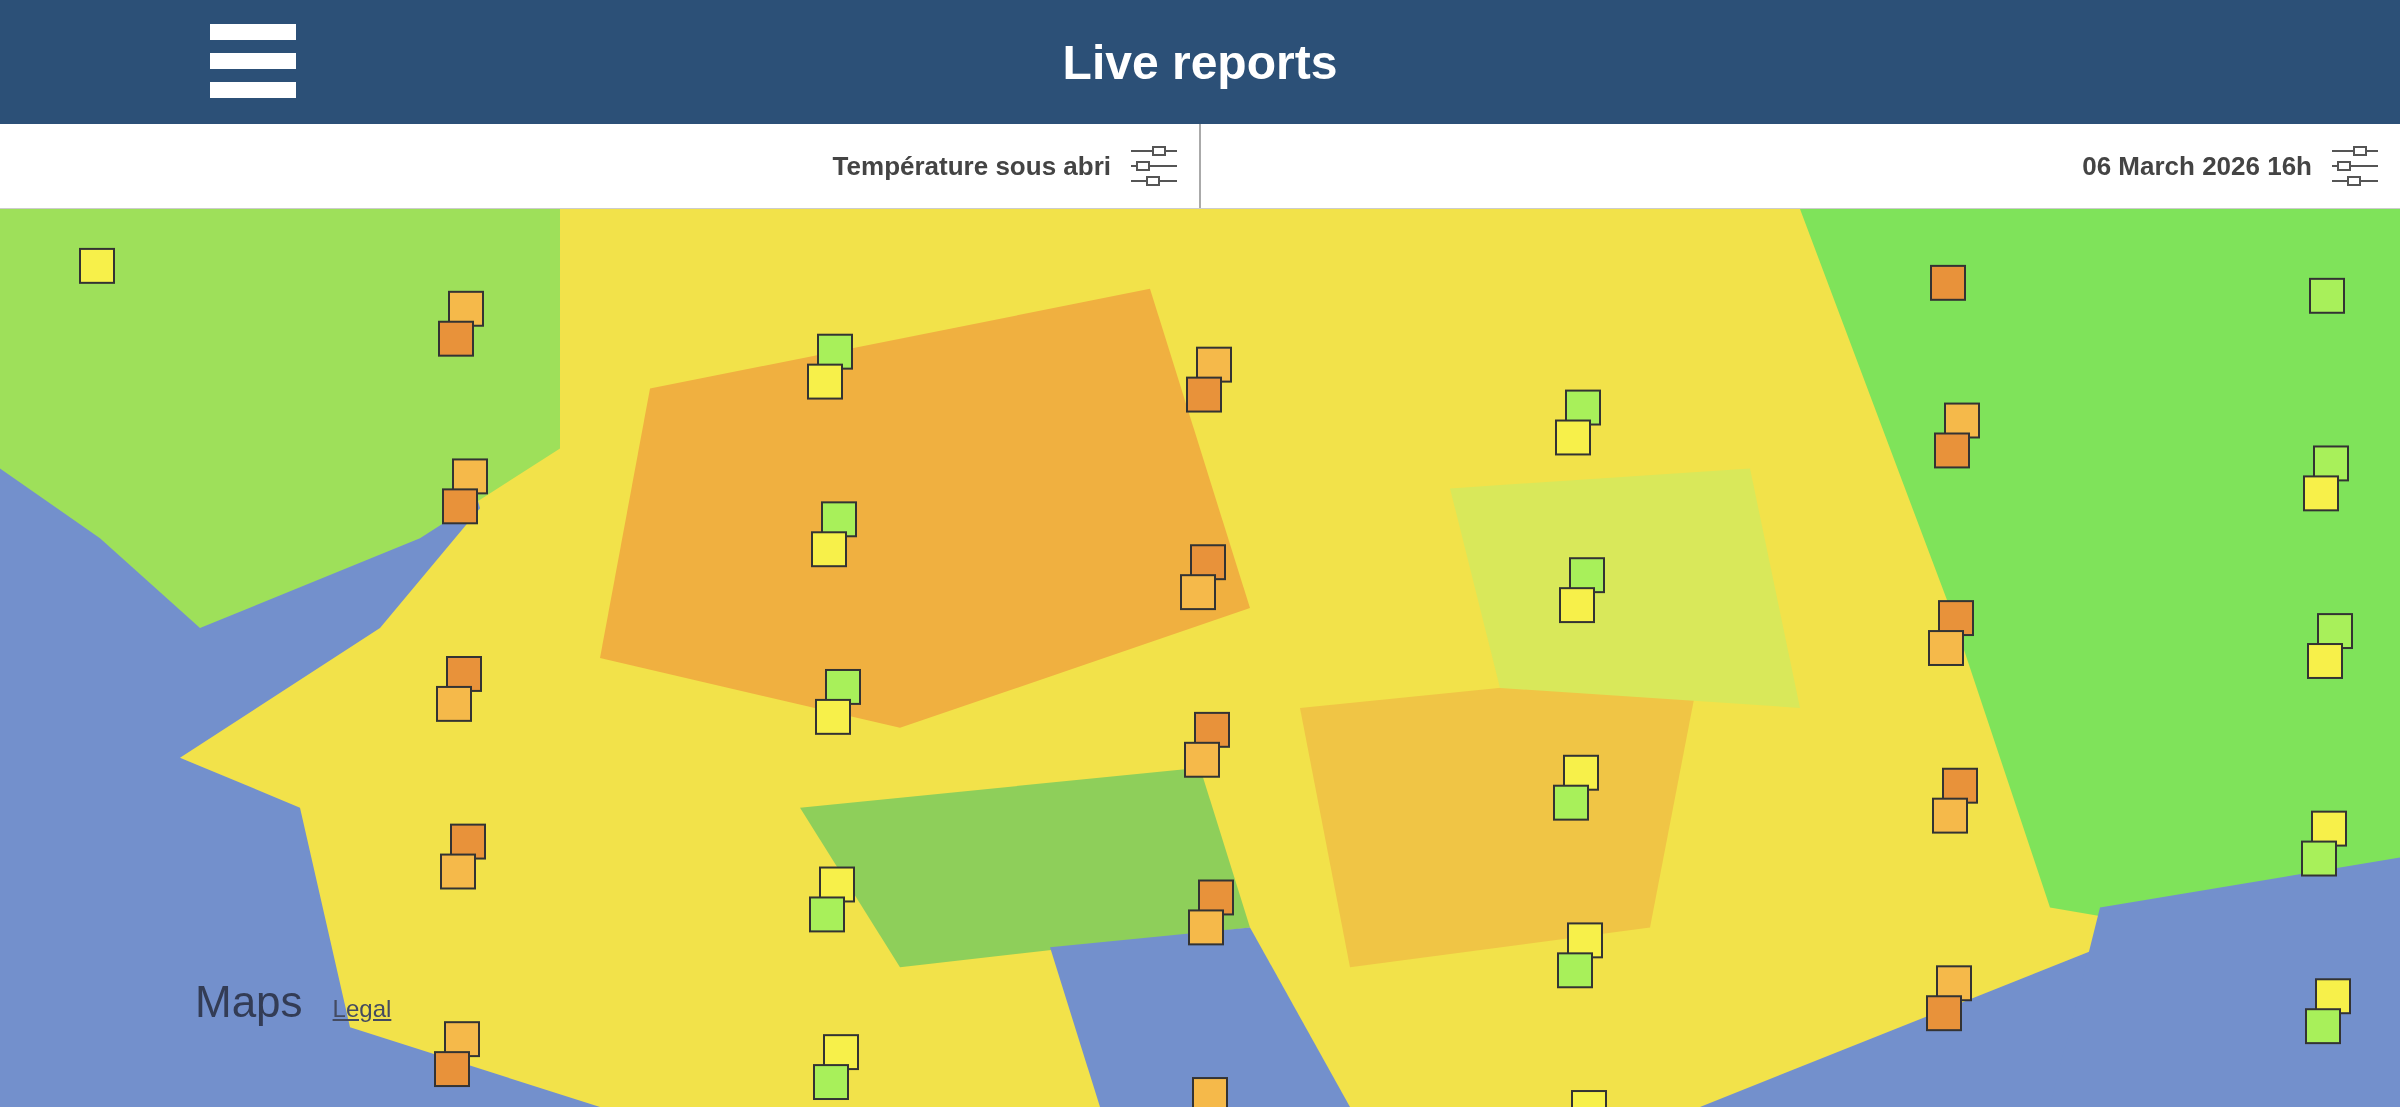 The image size is (2400, 1107). I want to click on filter-selector: Température sous abri, so click(599, 166).